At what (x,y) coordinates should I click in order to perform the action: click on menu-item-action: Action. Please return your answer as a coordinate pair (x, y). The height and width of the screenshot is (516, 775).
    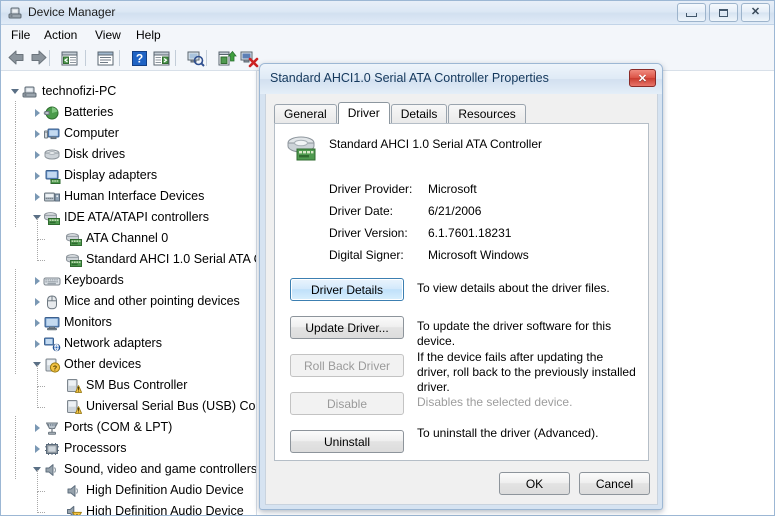
    Looking at the image, I should click on (60, 35).